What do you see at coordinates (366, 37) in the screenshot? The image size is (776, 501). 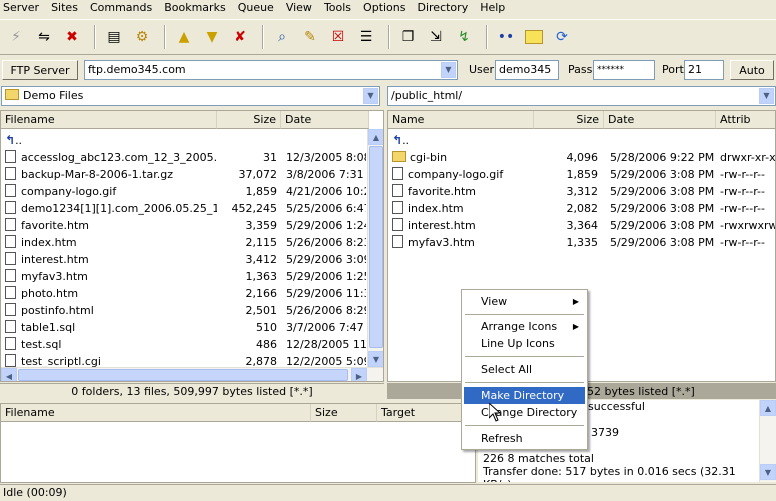 I see `properties-icon: ☰` at bounding box center [366, 37].